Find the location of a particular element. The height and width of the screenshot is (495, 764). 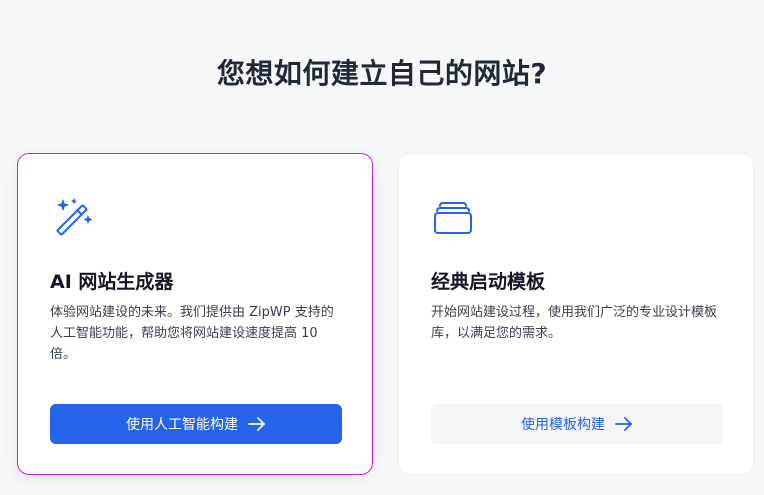

build-with-ai-button: 使用人工智能构建 is located at coordinates (196, 424).